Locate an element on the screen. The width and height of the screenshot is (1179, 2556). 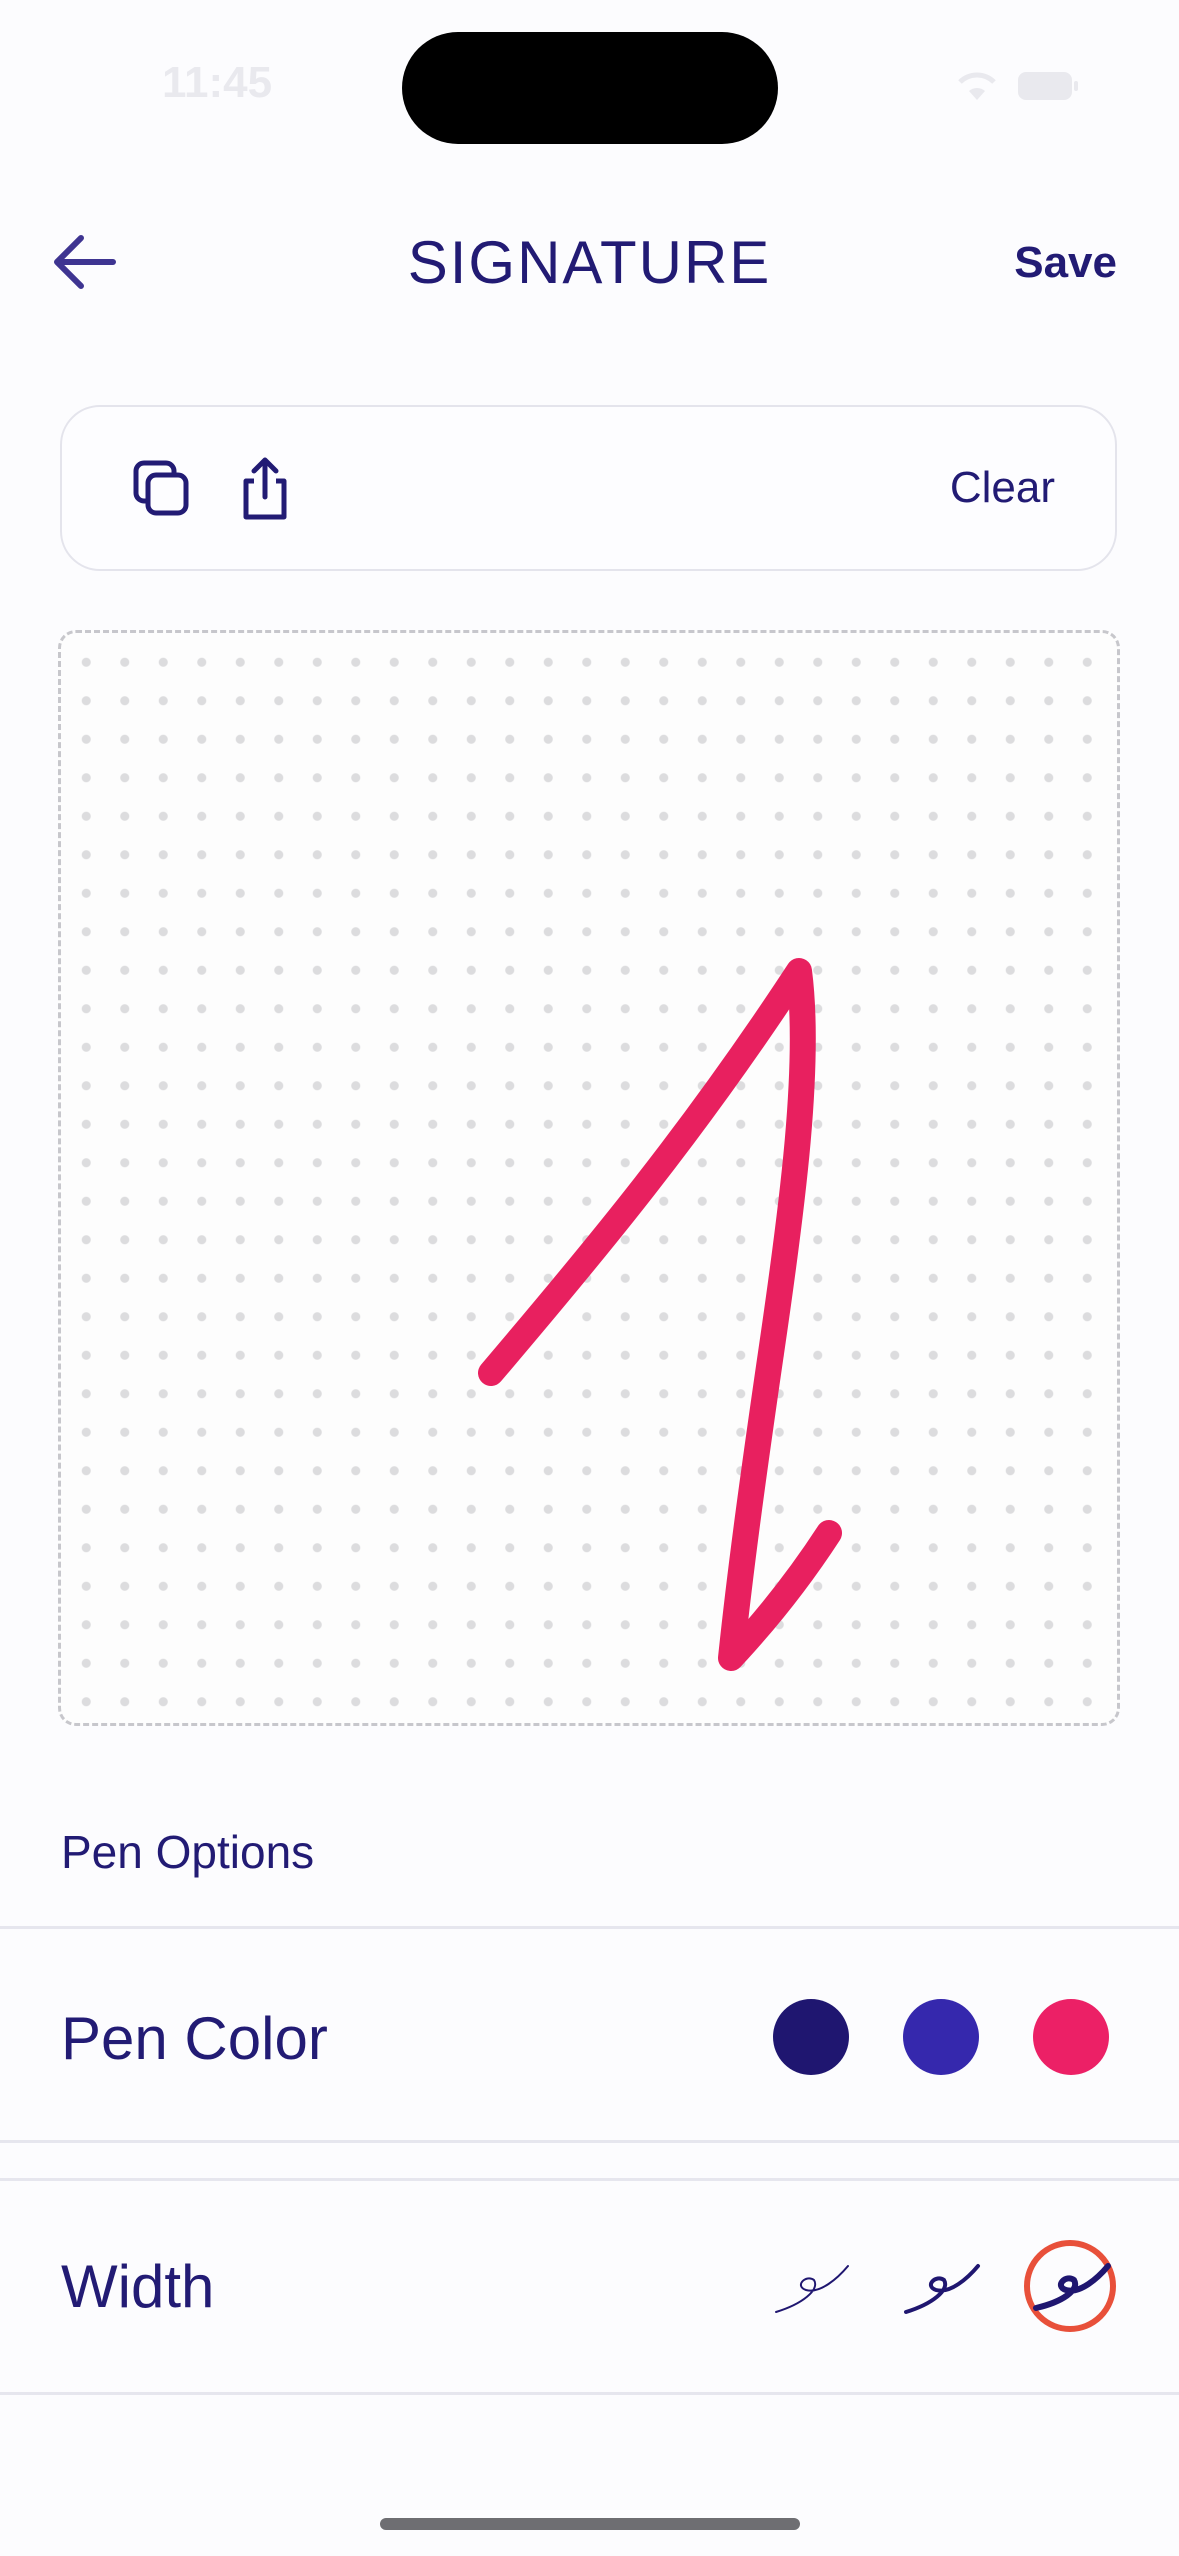
color-swatch-navy is located at coordinates (811, 2037).